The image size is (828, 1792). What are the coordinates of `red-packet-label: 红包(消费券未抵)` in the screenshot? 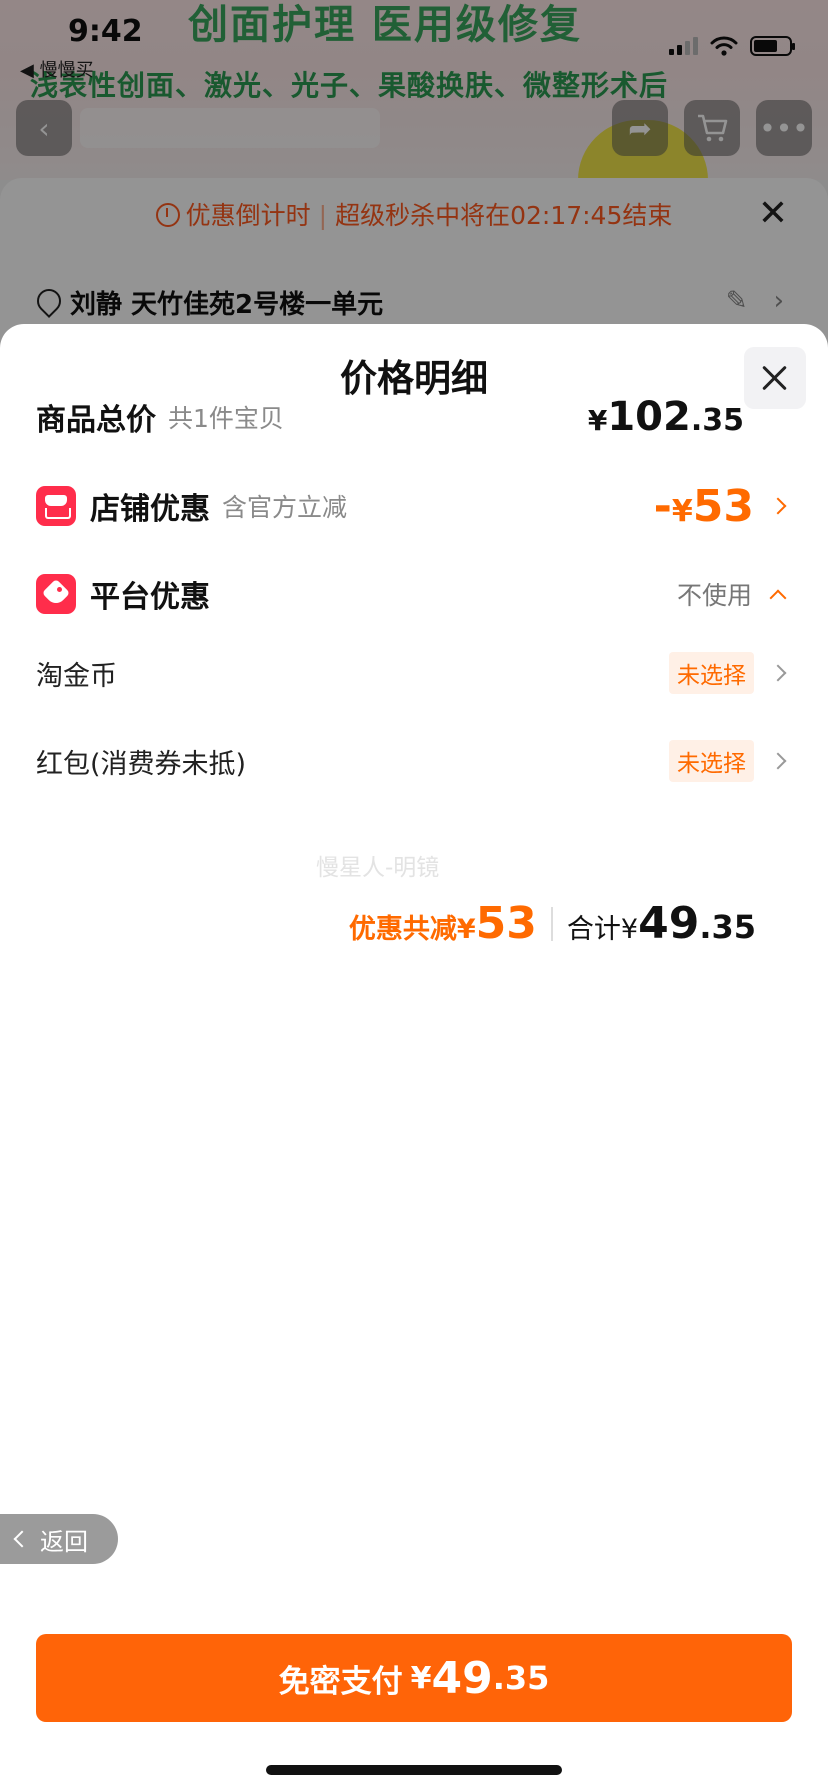 It's located at (141, 764).